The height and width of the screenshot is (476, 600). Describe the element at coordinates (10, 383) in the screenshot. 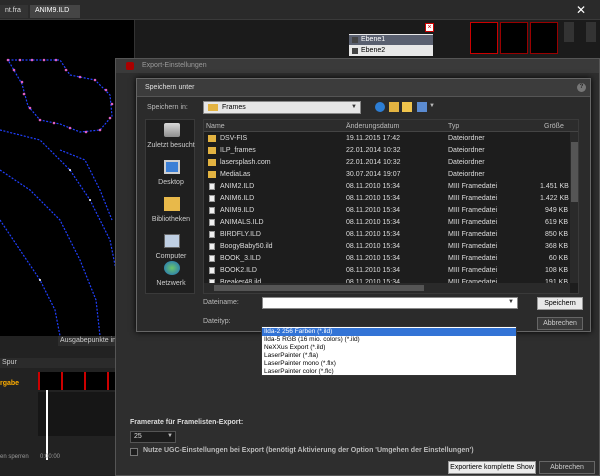

I see `track-name: rgabe` at that location.